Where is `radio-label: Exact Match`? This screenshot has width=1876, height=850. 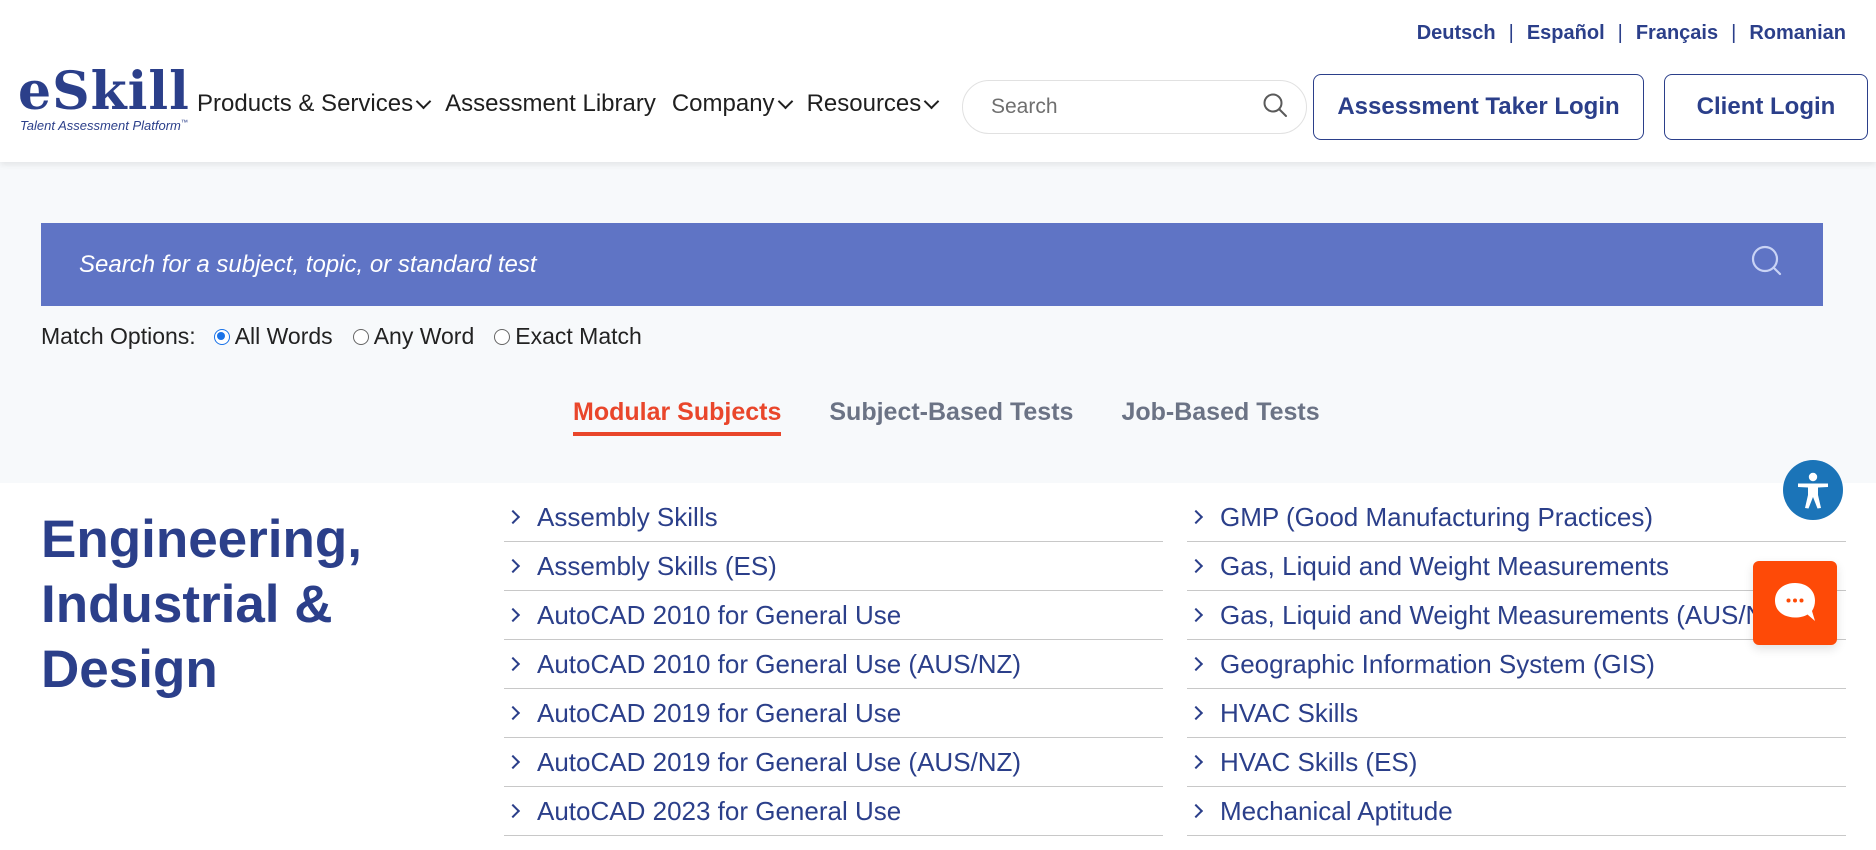 radio-label: Exact Match is located at coordinates (578, 336).